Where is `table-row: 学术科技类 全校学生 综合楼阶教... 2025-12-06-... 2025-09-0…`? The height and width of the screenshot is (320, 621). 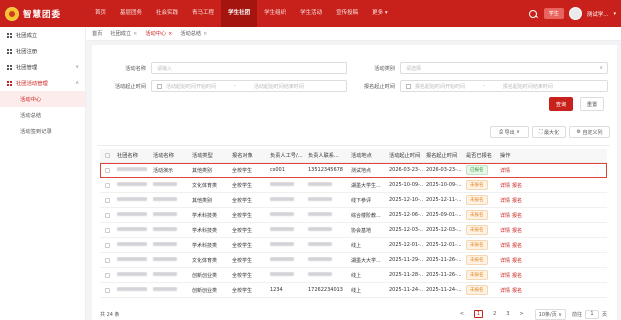
table-row: 学术科技类 全校学生 综合楼阶教... 2025-12-06-... 2025-09-0… is located at coordinates (353, 215).